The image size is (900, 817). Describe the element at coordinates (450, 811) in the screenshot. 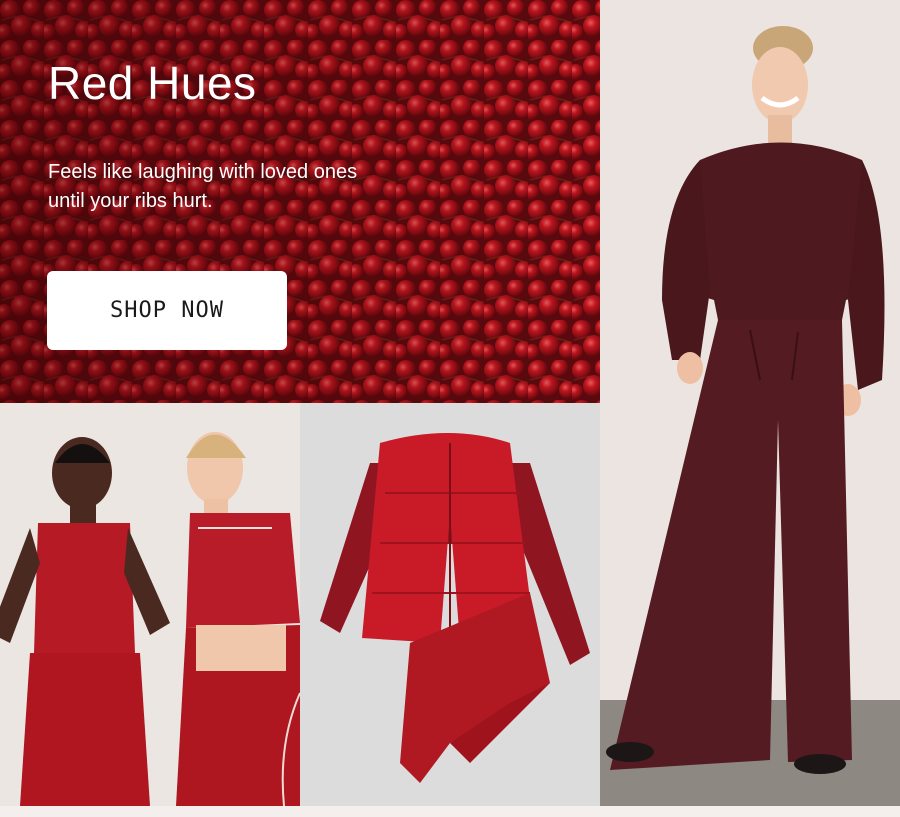

I see `bottom-divider` at that location.